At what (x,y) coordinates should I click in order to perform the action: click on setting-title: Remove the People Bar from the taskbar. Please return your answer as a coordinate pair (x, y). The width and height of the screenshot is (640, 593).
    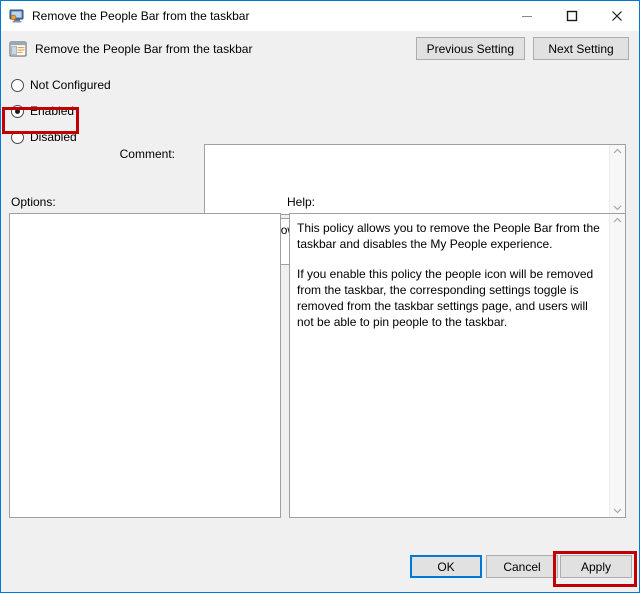
    Looking at the image, I should click on (144, 48).